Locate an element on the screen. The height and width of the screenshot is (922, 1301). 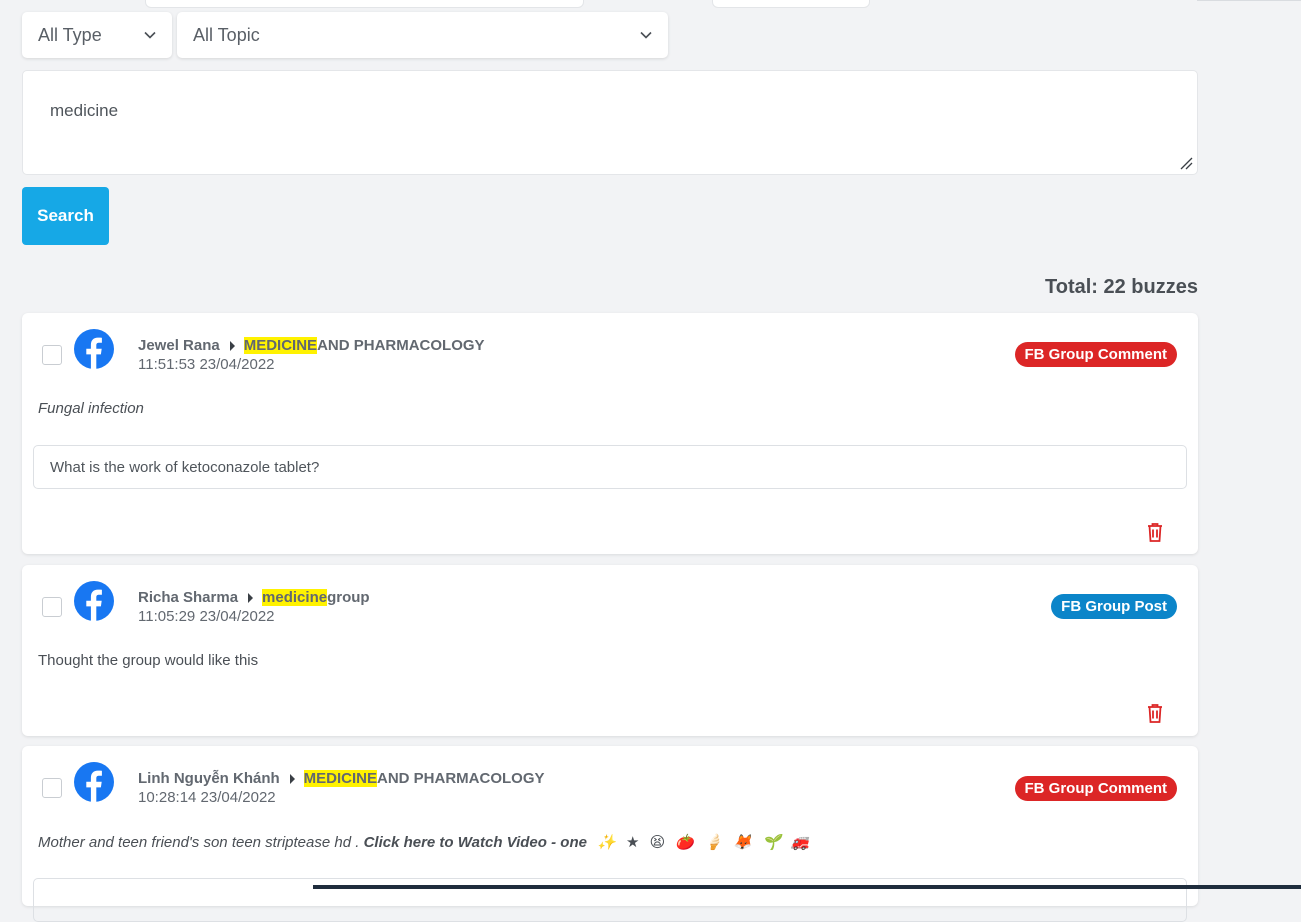
group-name-highlight: medicine is located at coordinates (295, 597).